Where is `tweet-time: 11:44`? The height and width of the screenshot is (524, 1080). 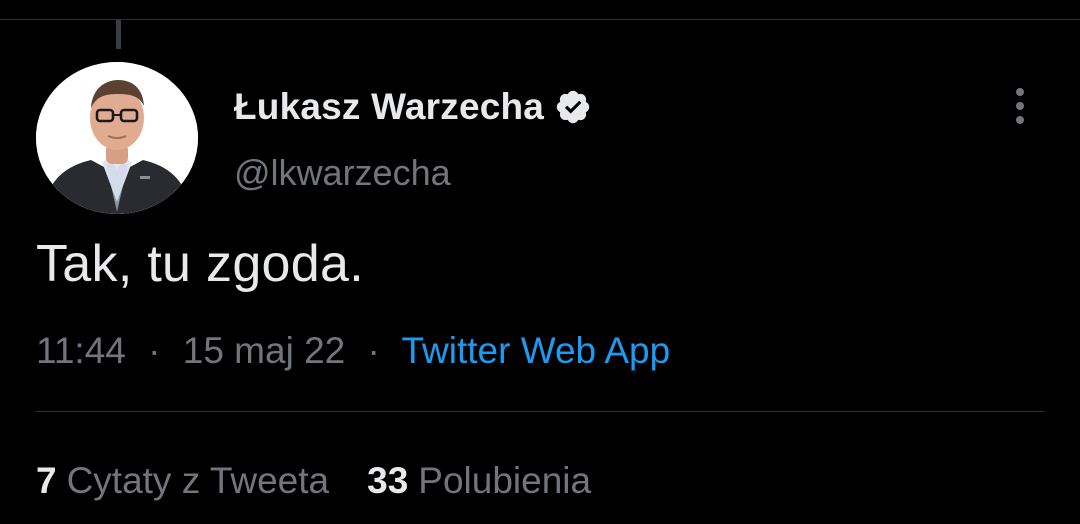 tweet-time: 11:44 is located at coordinates (81, 350).